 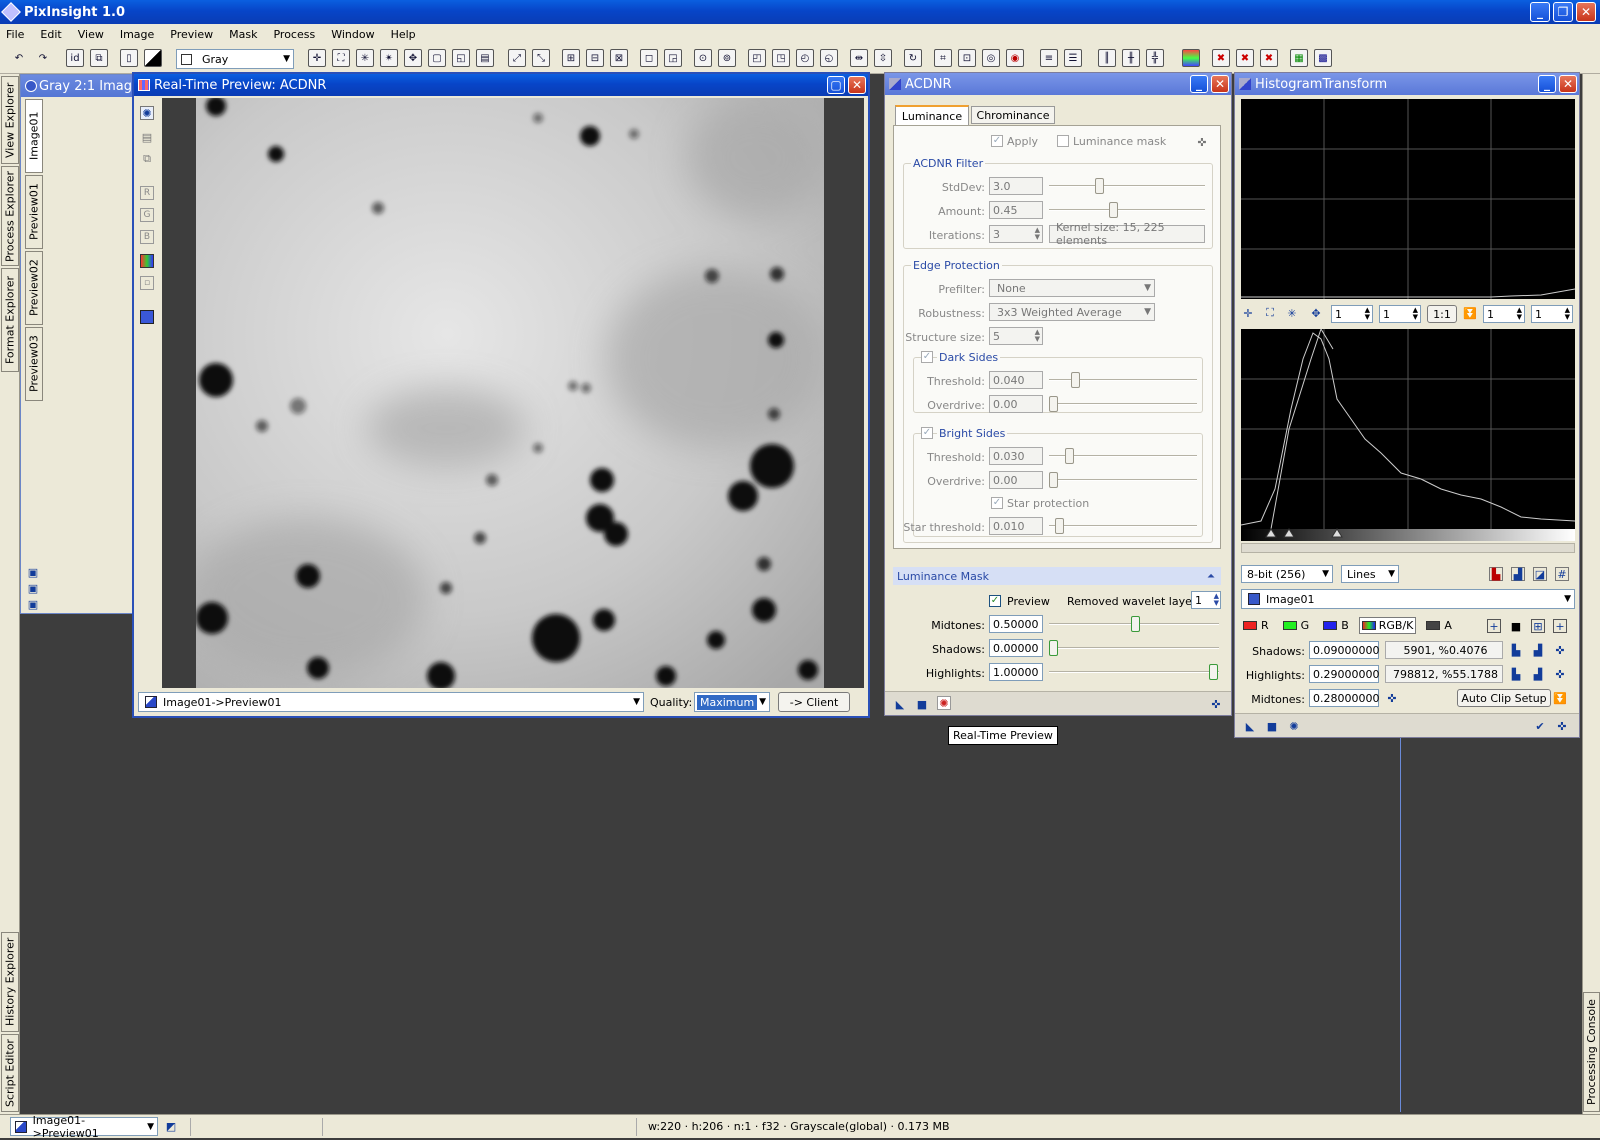 I want to click on amount-slider, so click(x=1127, y=210).